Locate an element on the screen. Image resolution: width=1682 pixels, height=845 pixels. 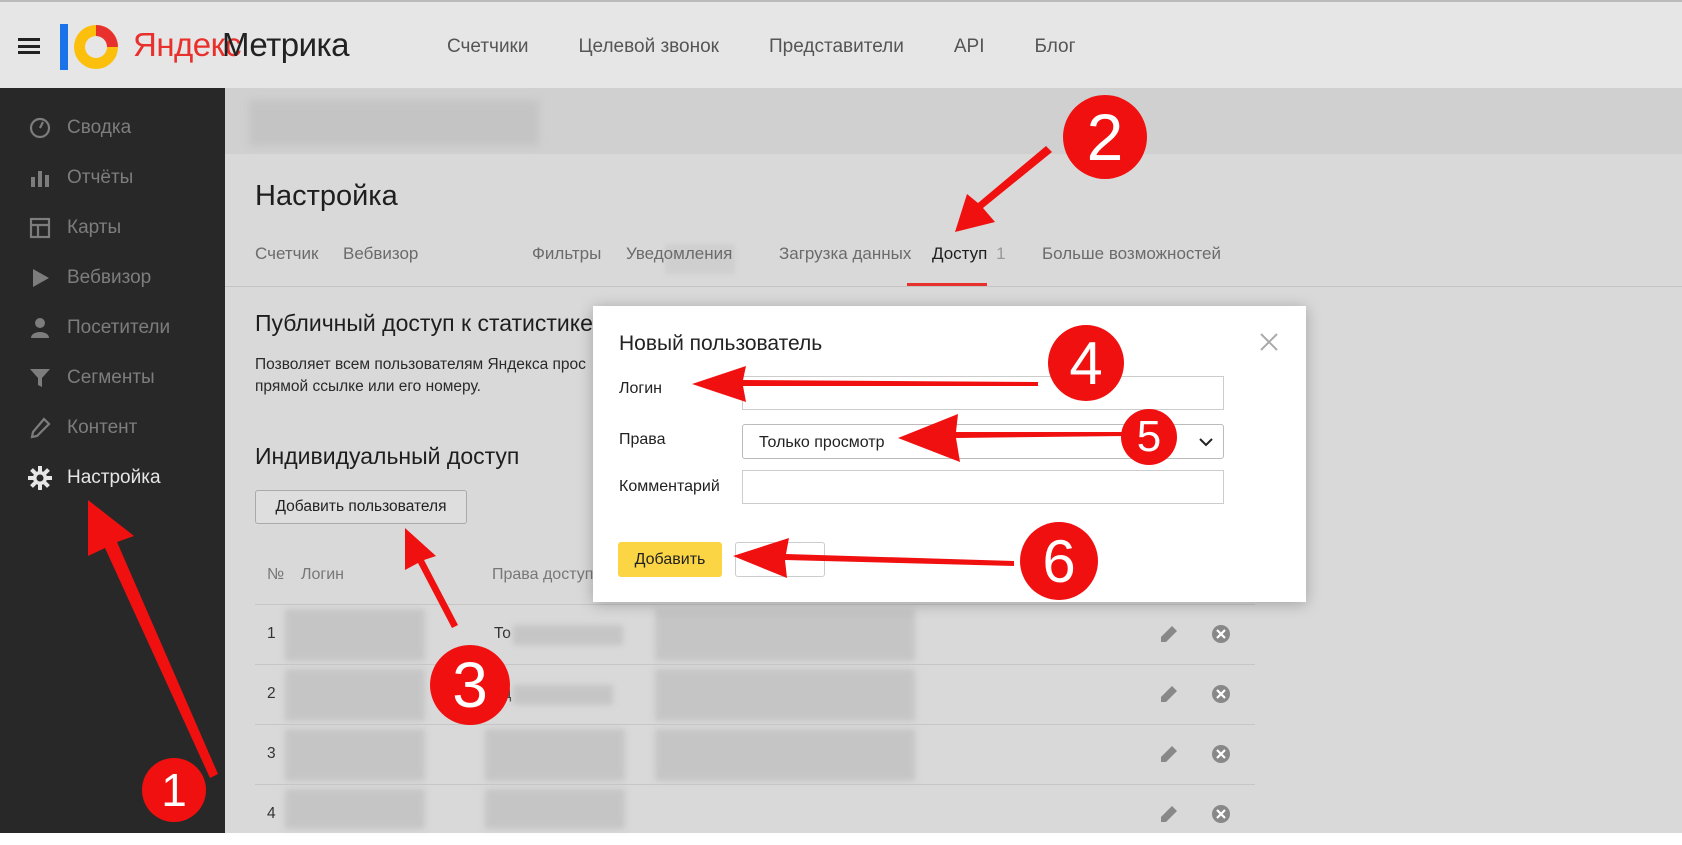
annotation-badge-4: 4 is located at coordinates (1086, 363).